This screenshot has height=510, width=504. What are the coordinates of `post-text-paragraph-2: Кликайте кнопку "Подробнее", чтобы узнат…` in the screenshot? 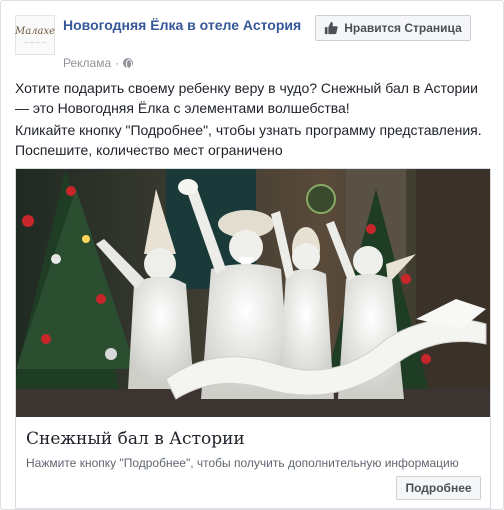 It's located at (248, 140).